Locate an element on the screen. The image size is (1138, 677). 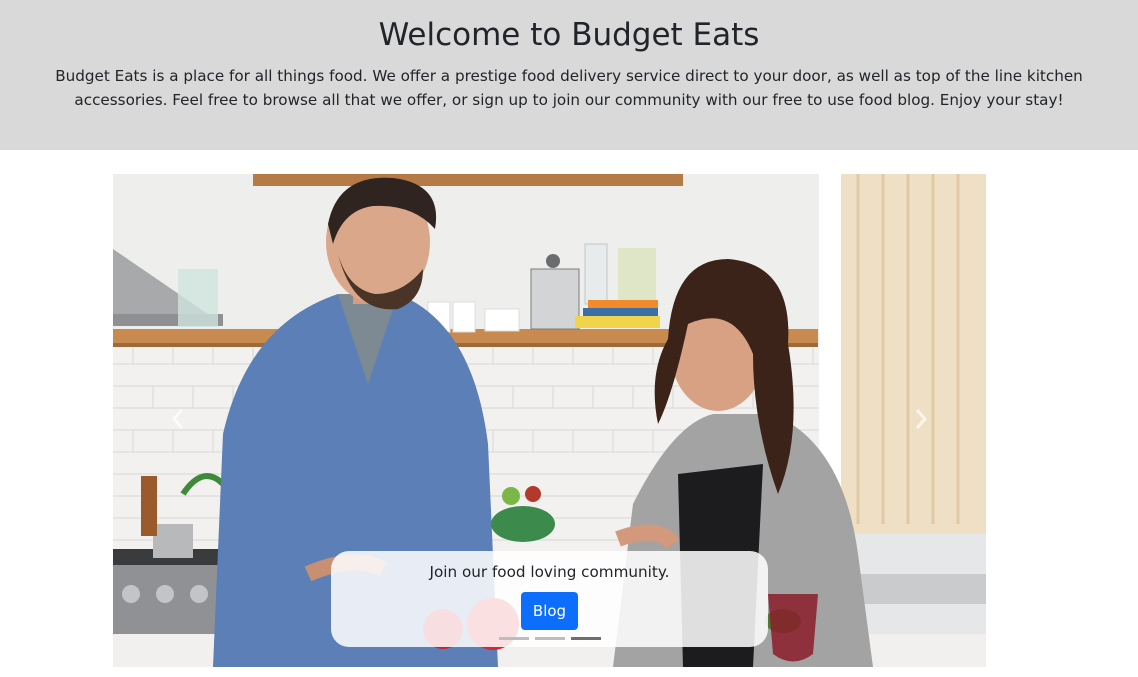
page-title: Welcome to Budget Eats is located at coordinates (569, 35).